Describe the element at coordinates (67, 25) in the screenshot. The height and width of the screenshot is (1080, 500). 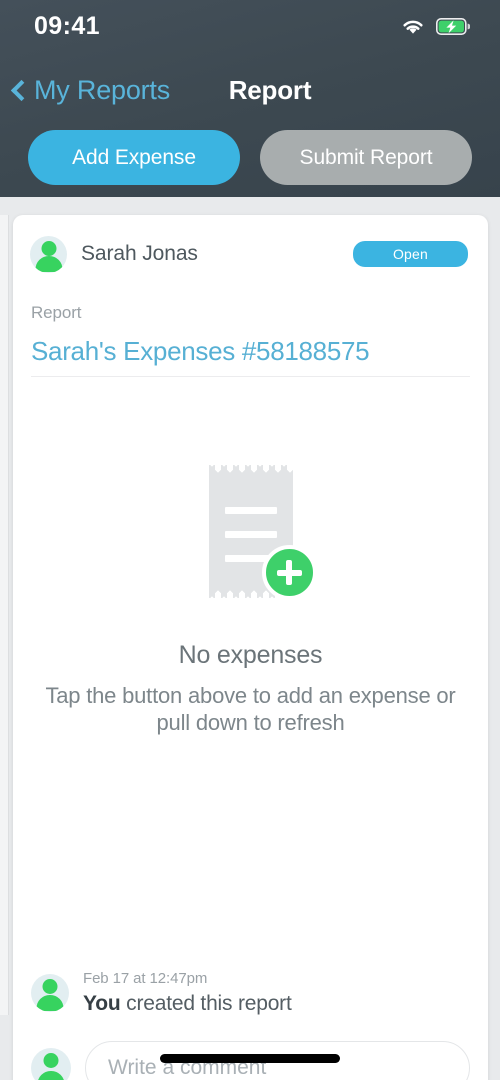
I see `status-bar-time: 09:41` at that location.